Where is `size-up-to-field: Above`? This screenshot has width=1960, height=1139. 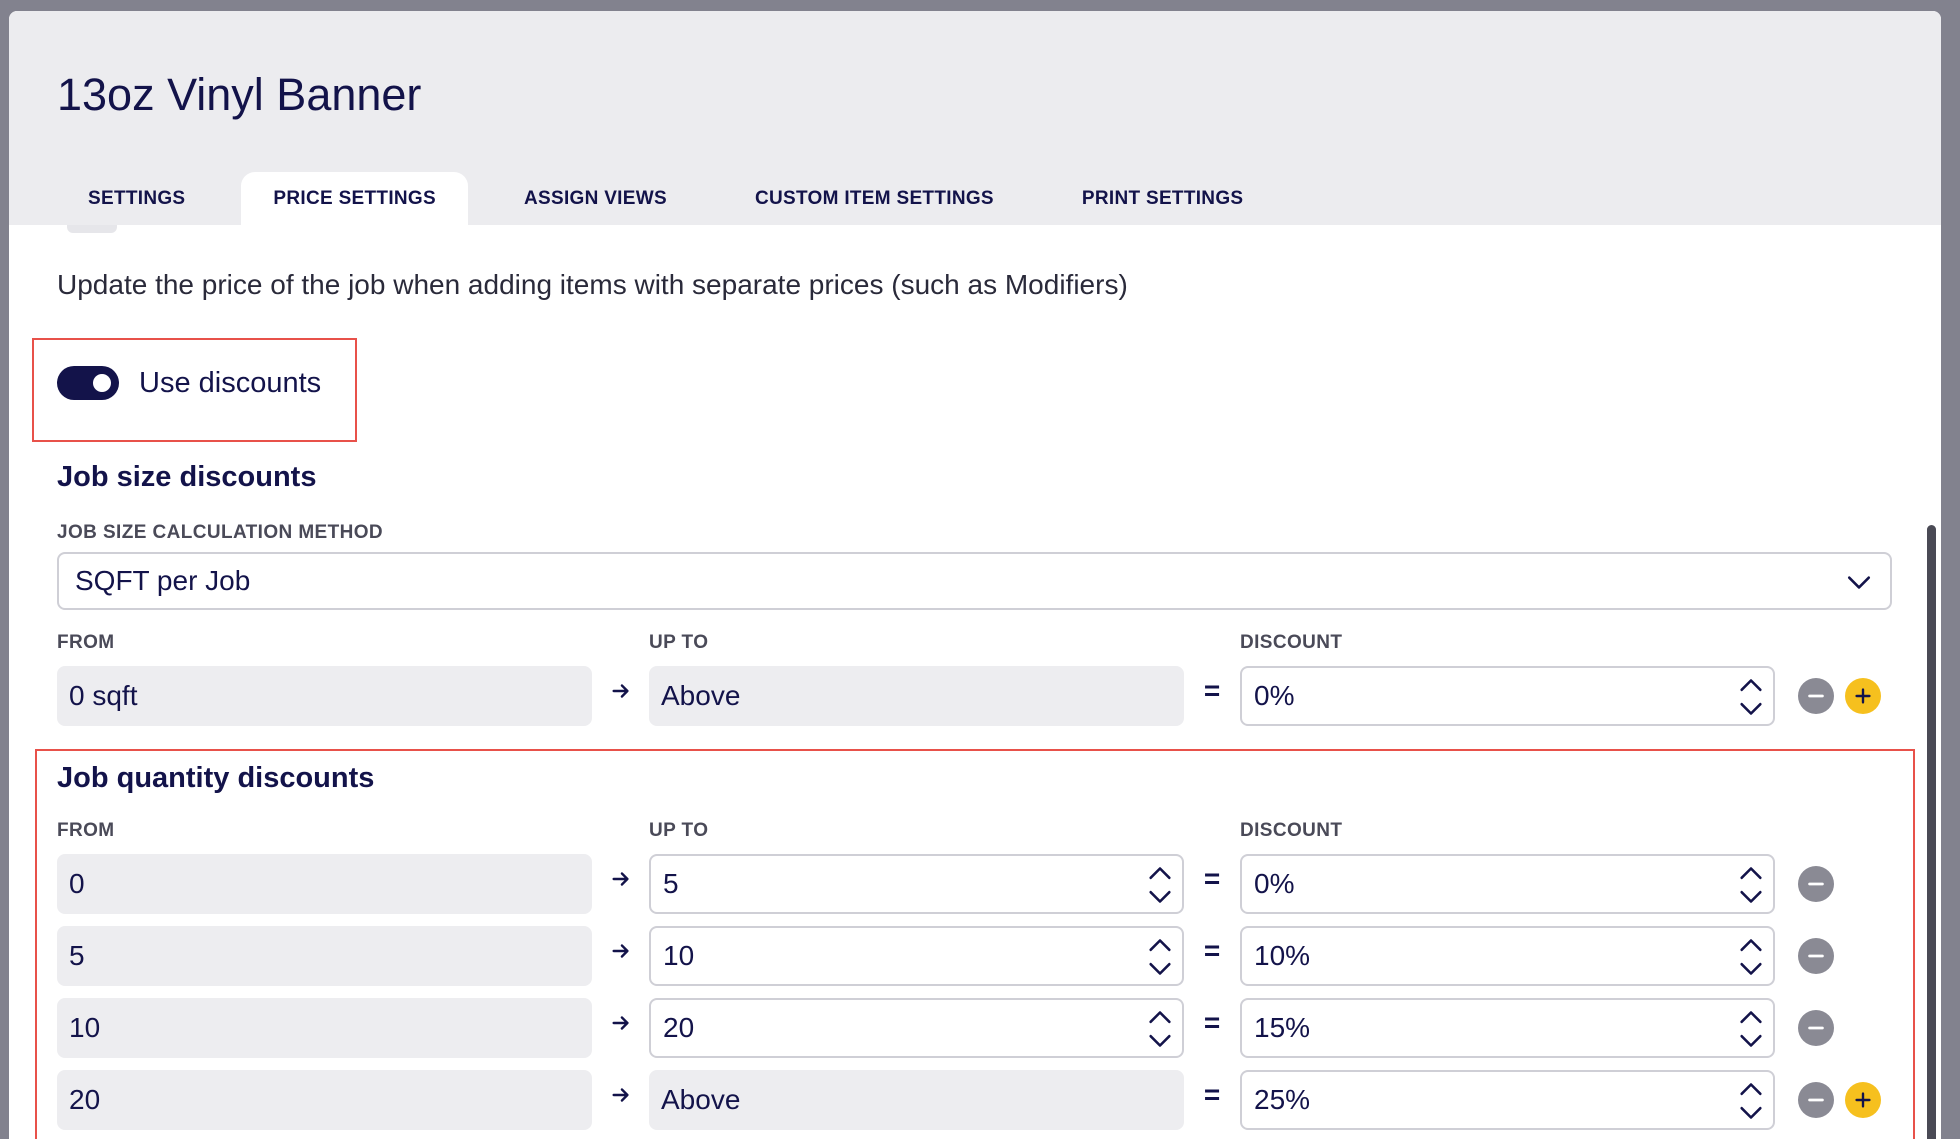 size-up-to-field: Above is located at coordinates (916, 696).